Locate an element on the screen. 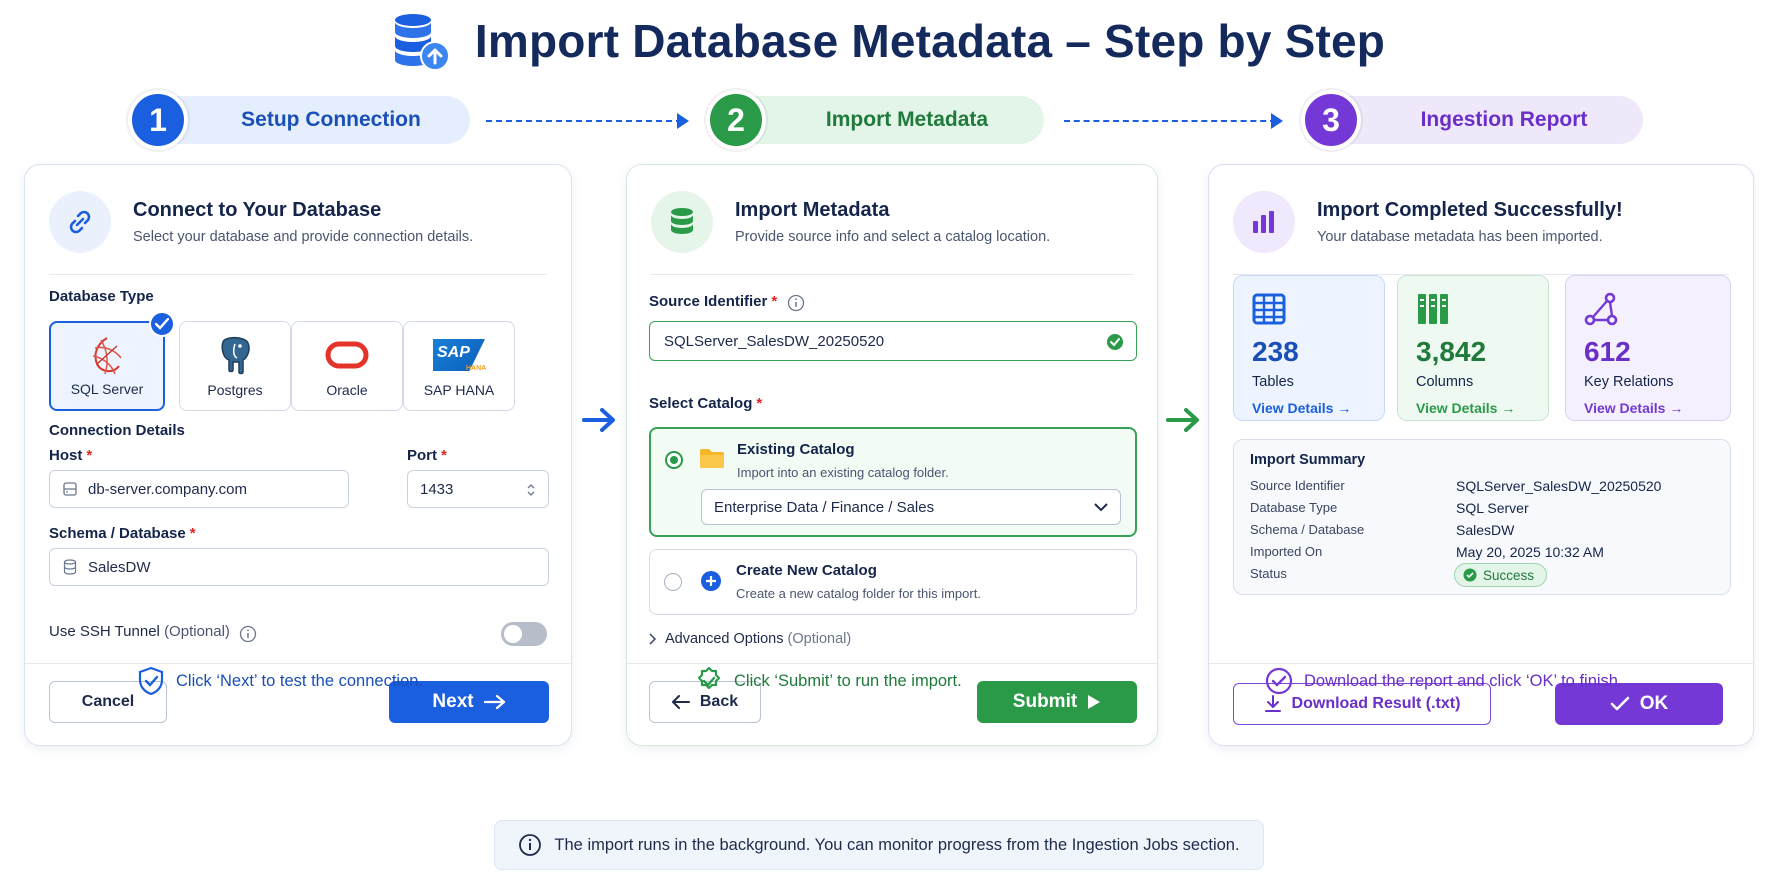 The width and height of the screenshot is (1774, 887). step-number: 1 is located at coordinates (158, 120).